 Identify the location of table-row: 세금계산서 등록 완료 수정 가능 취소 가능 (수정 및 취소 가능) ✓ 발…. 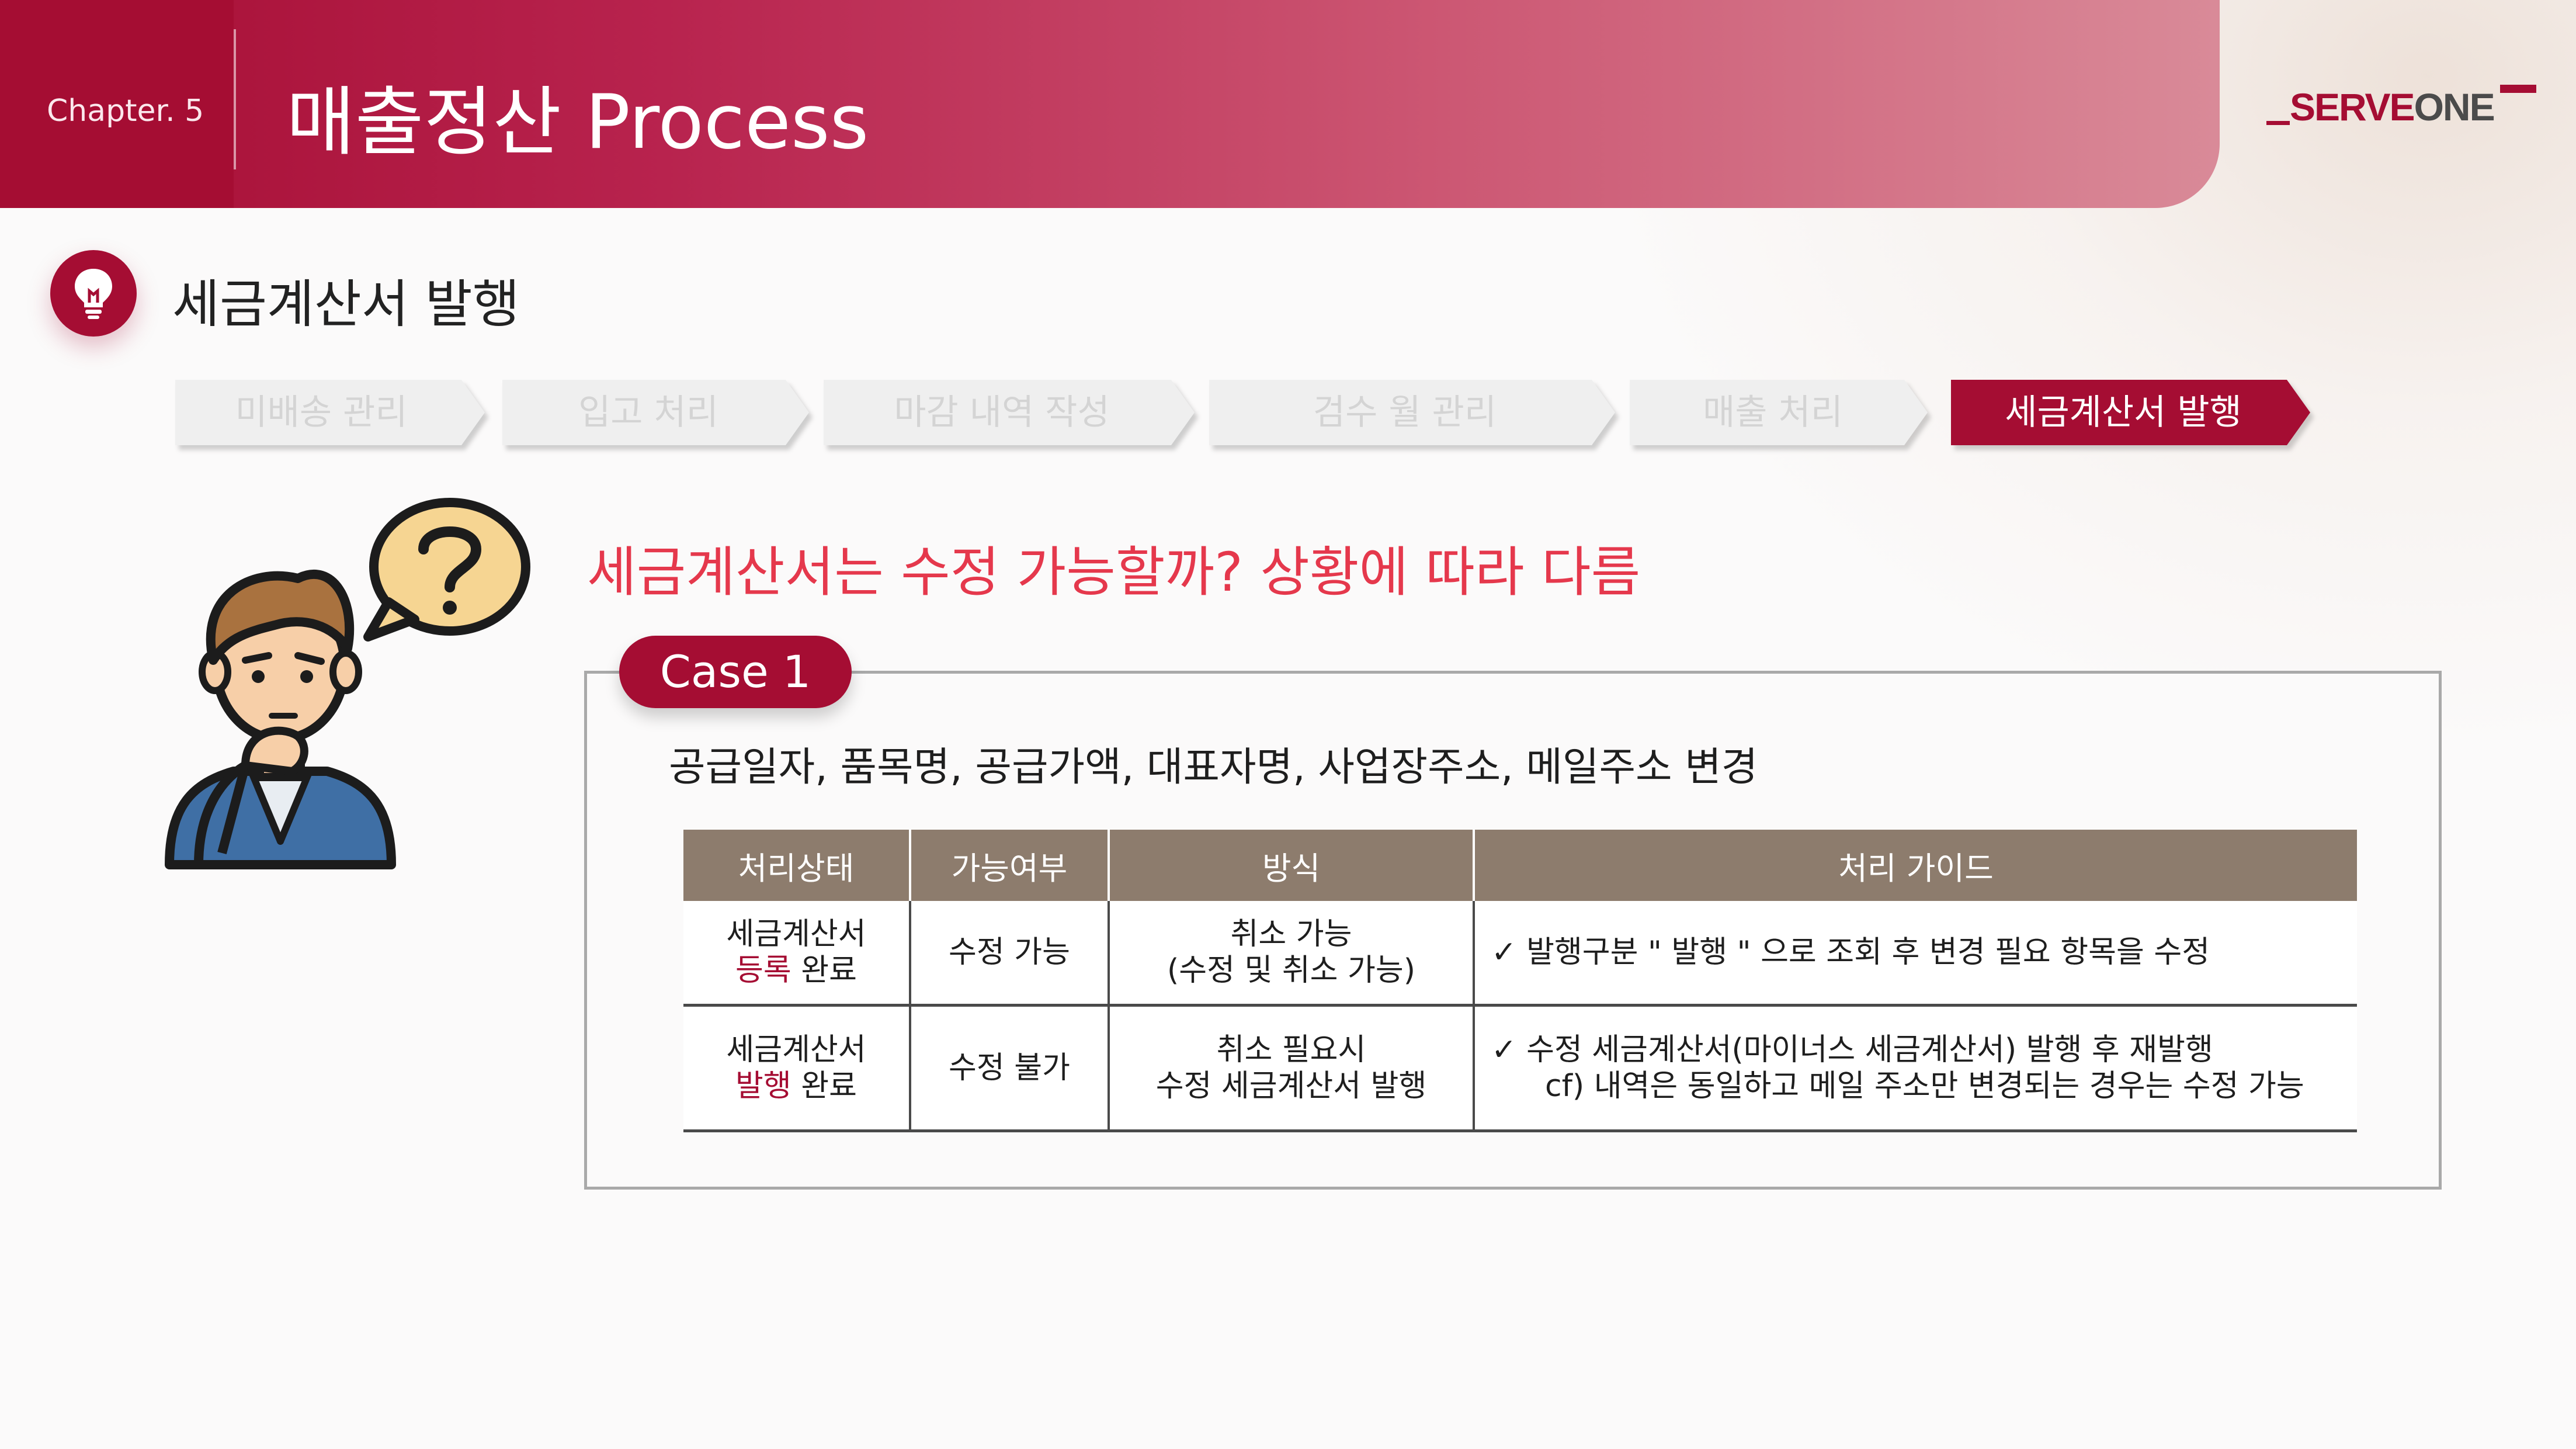
(1520, 954).